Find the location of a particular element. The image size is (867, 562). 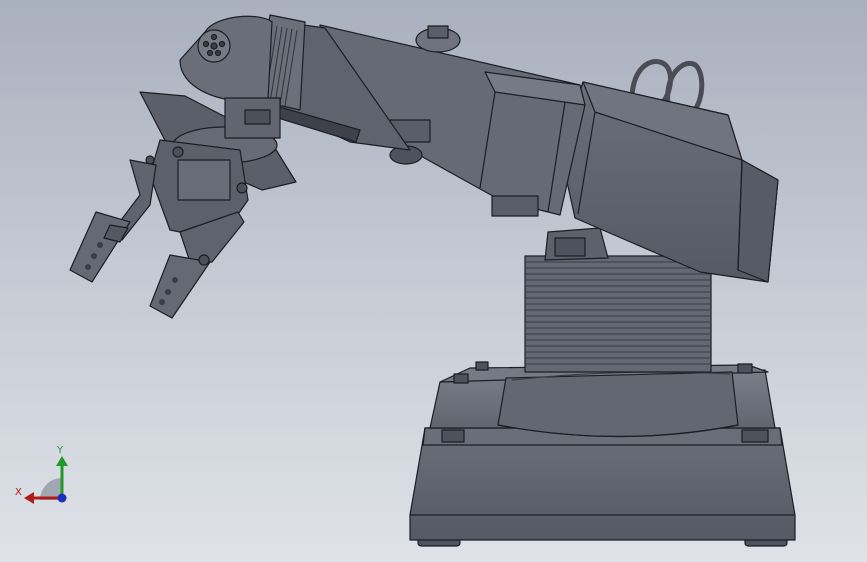

base is located at coordinates (602, 454).